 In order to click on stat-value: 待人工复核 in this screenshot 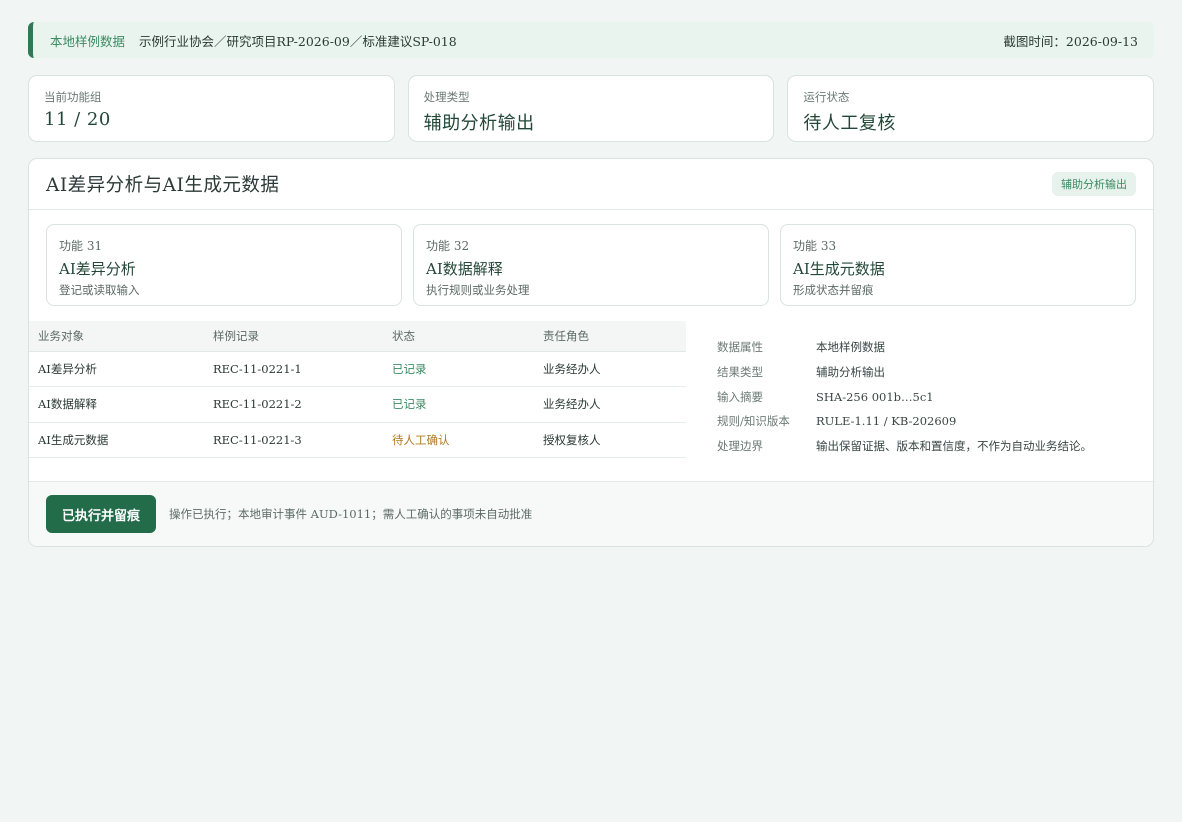, I will do `click(849, 123)`.